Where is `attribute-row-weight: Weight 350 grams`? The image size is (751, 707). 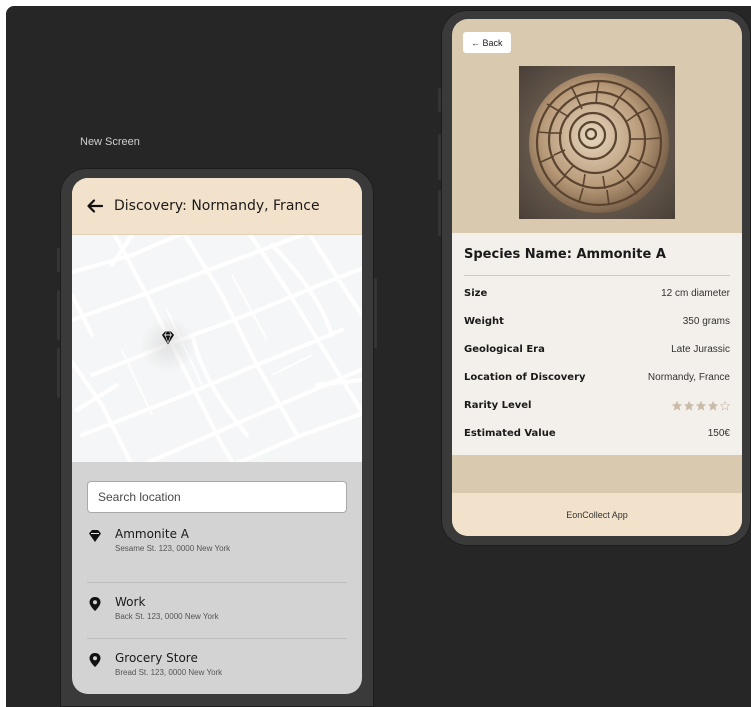 attribute-row-weight: Weight 350 grams is located at coordinates (597, 321).